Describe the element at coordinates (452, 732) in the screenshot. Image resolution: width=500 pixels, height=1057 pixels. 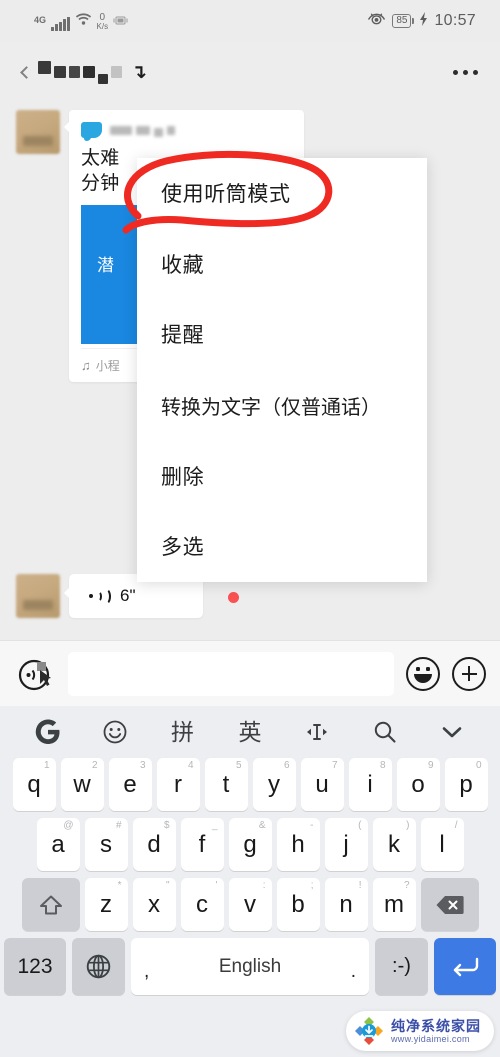
I see `chevron-down-icon` at that location.